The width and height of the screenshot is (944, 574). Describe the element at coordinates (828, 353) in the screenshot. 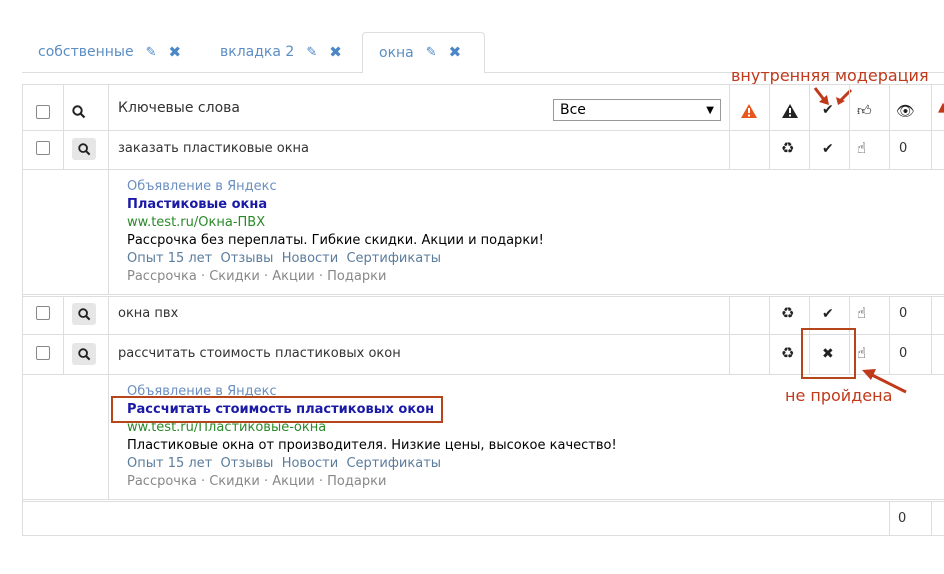

I see `highlight-box-moderation` at that location.